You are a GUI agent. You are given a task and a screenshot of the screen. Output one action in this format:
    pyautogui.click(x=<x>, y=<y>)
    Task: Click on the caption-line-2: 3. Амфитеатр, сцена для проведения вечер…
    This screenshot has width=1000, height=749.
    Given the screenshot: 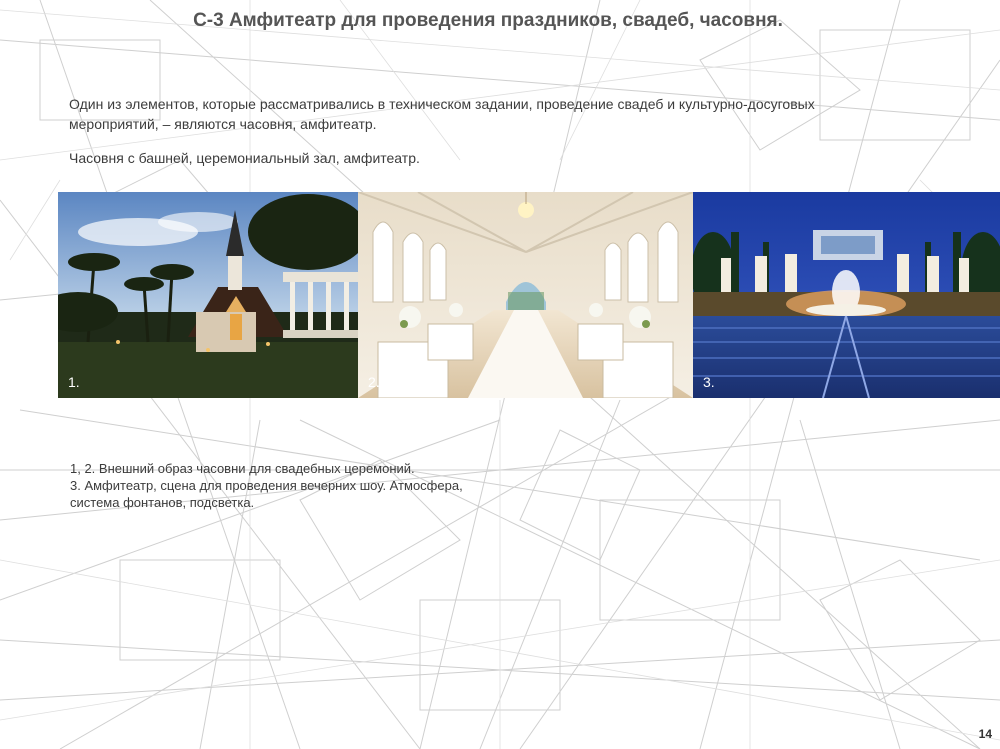 What is the action you would take?
    pyautogui.click(x=266, y=494)
    